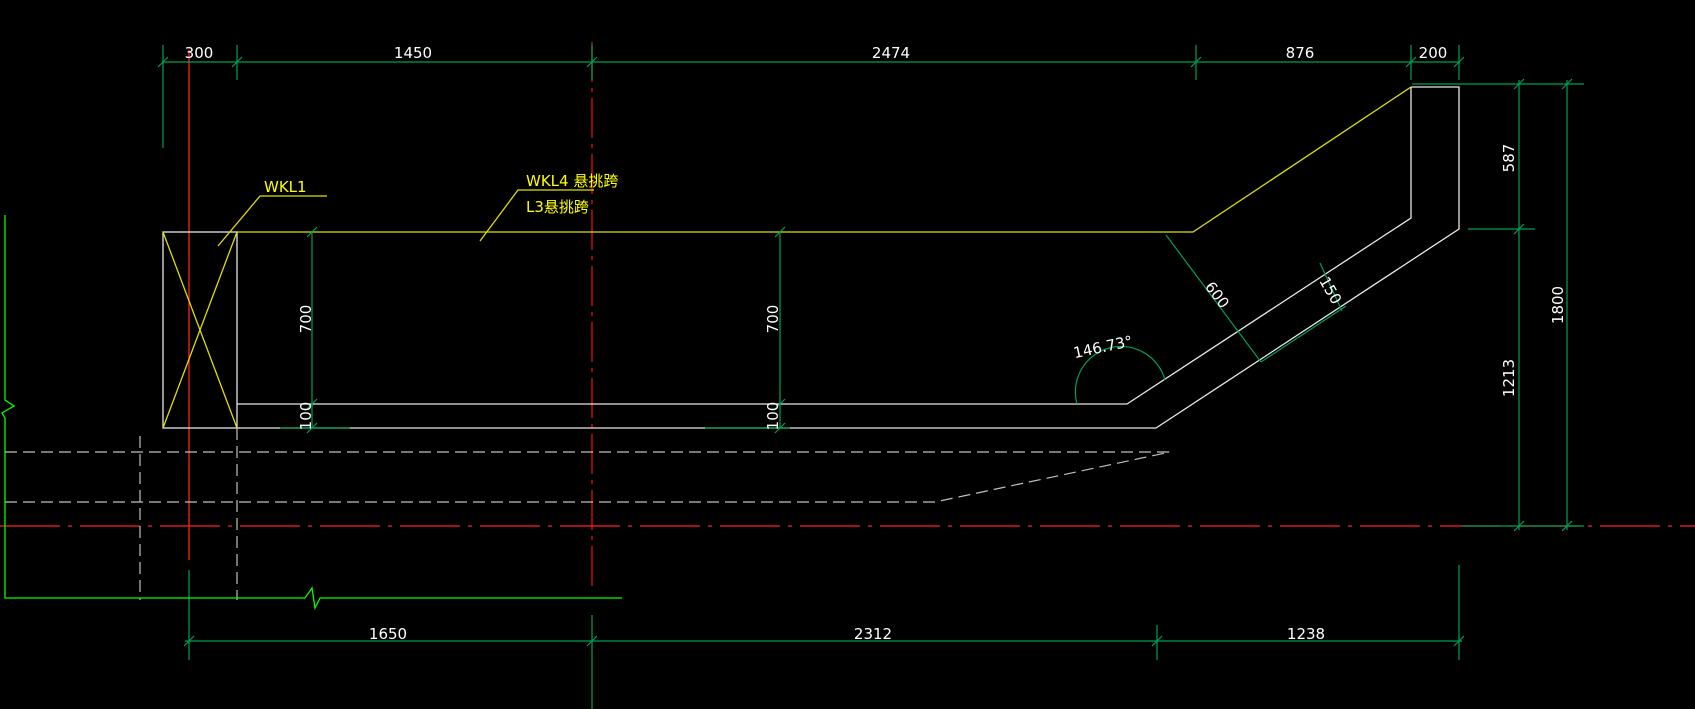  Describe the element at coordinates (1509, 158) in the screenshot. I see `right-dim-587: 587` at that location.